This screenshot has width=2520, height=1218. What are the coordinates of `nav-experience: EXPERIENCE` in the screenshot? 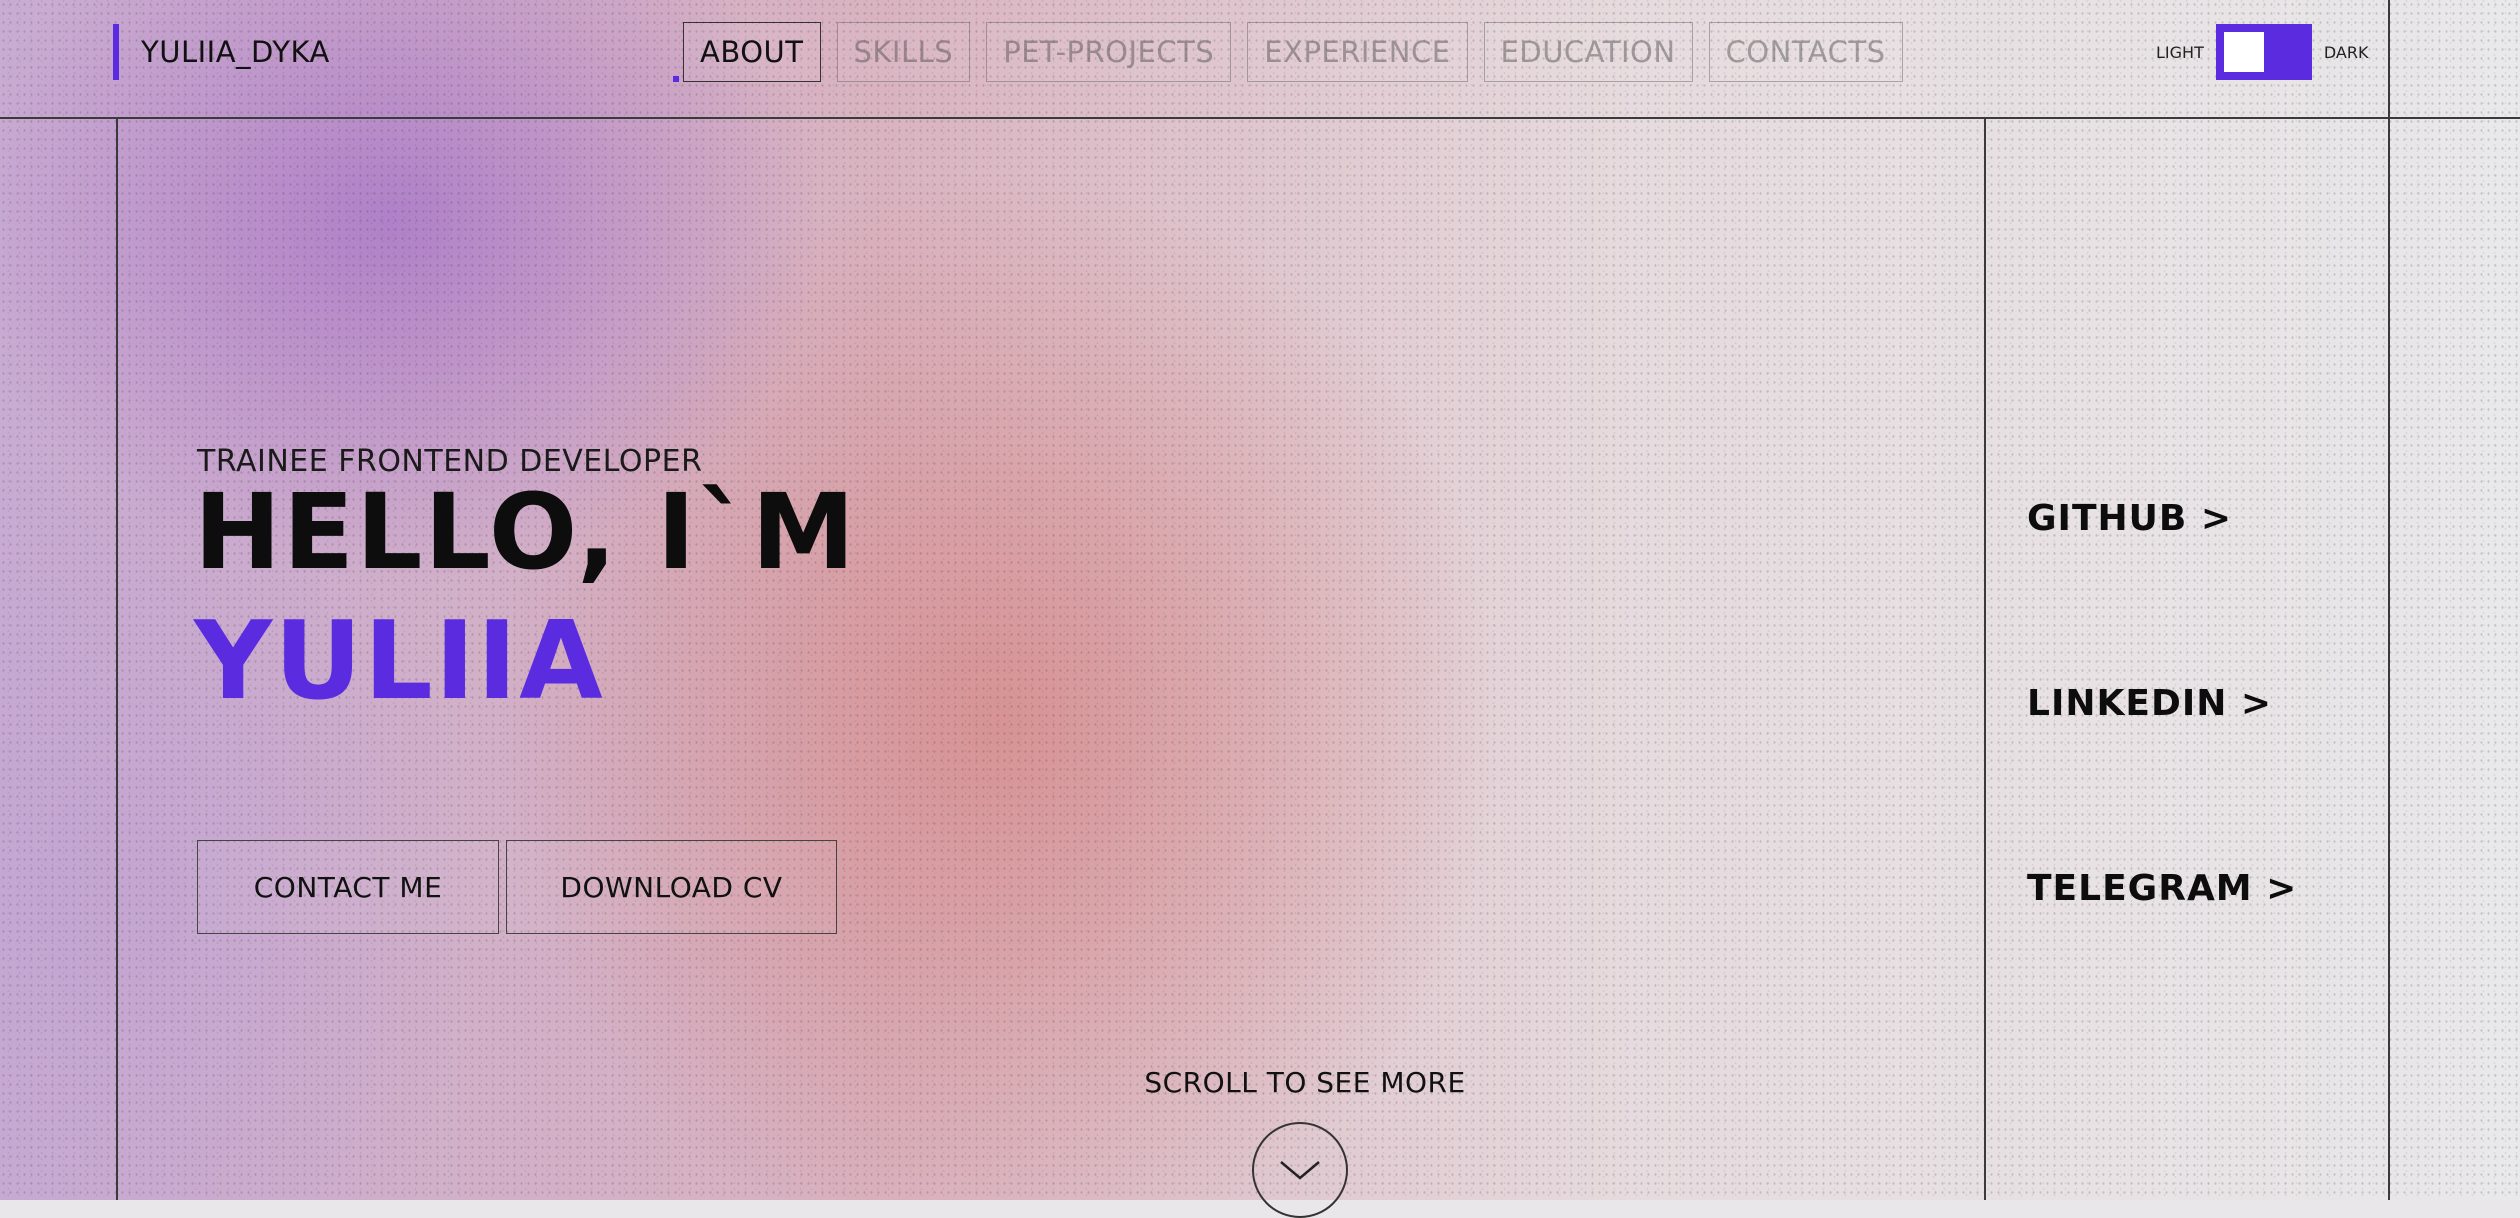 It's located at (1357, 52).